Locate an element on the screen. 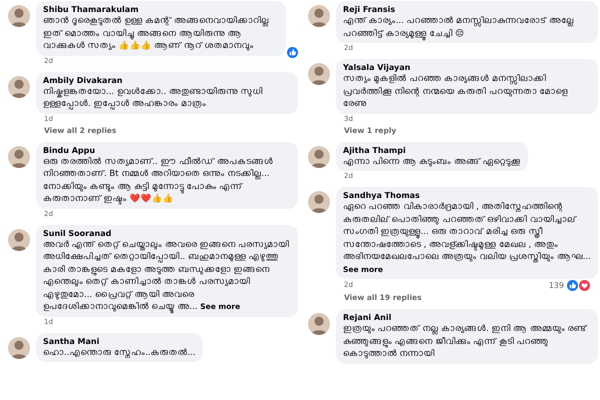  commenter-name: Ambily Divakaran is located at coordinates (167, 80).